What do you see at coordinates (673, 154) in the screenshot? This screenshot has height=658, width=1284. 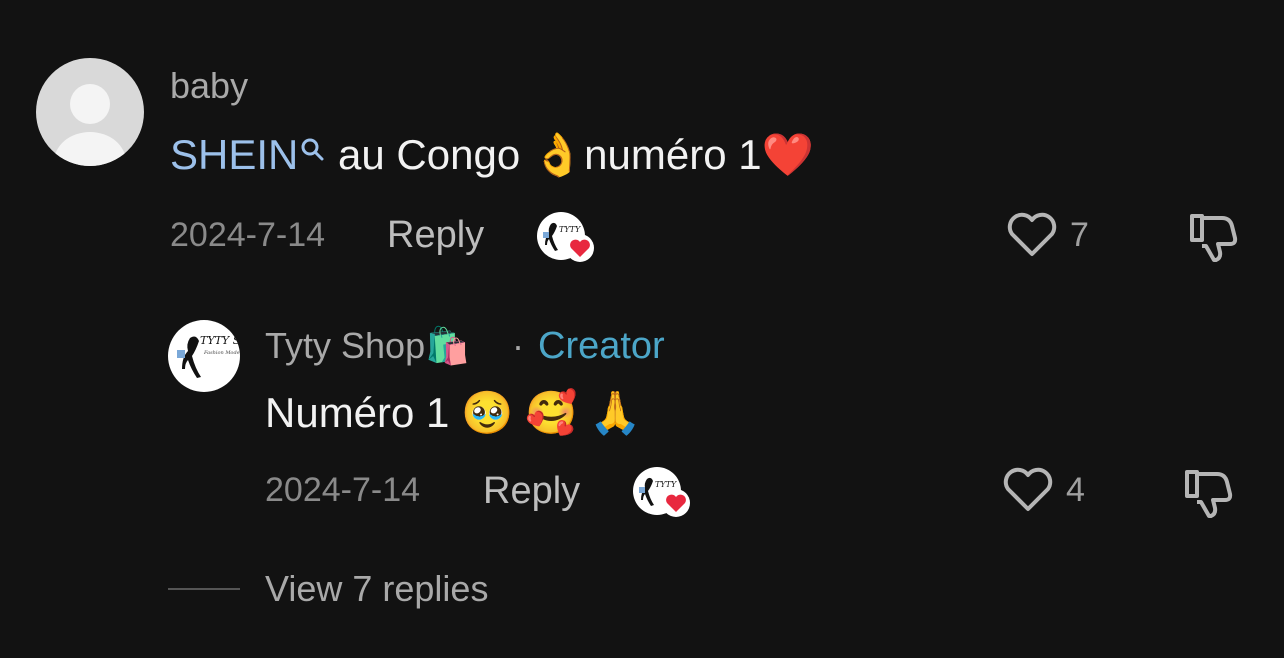 I see `comment-text-end: numéro 1` at bounding box center [673, 154].